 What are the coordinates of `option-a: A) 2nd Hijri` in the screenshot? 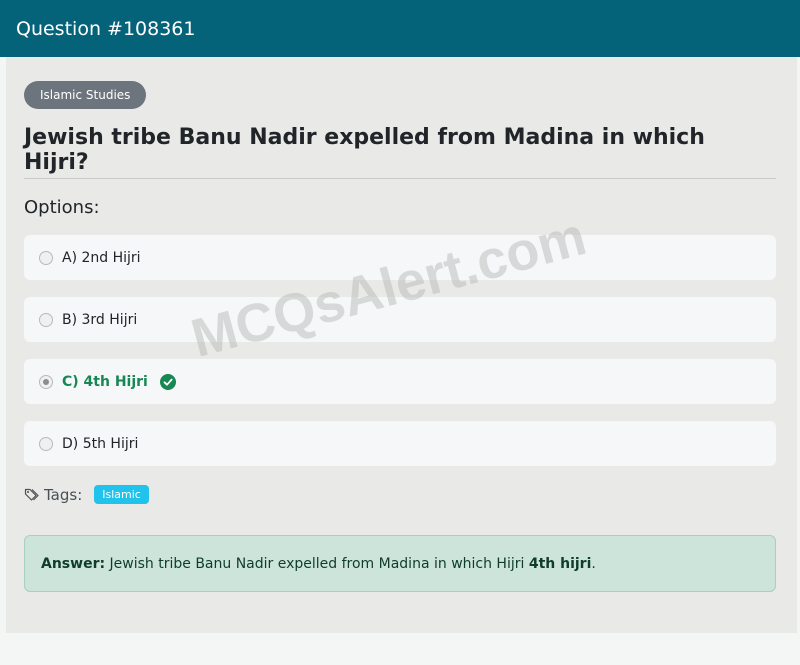 It's located at (400, 257).